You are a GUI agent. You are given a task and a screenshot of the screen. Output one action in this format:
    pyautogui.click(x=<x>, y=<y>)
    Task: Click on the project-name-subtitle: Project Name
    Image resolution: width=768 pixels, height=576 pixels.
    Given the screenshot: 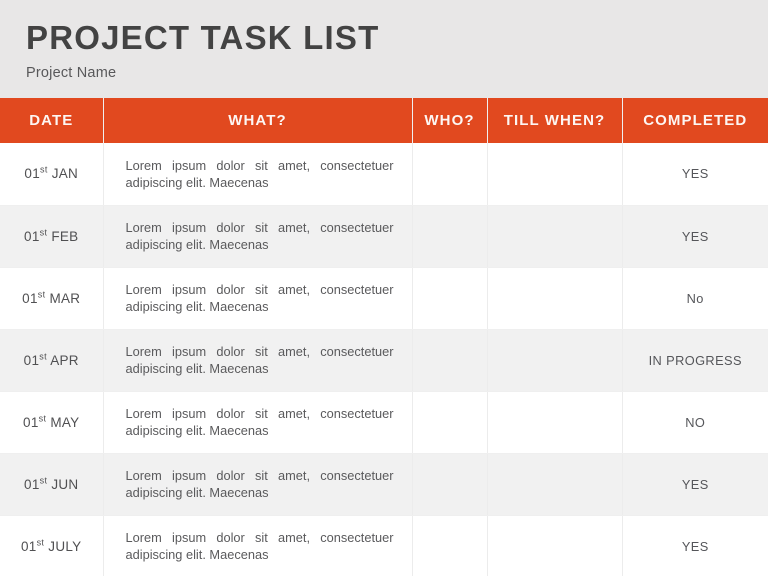 What is the action you would take?
    pyautogui.click(x=71, y=73)
    